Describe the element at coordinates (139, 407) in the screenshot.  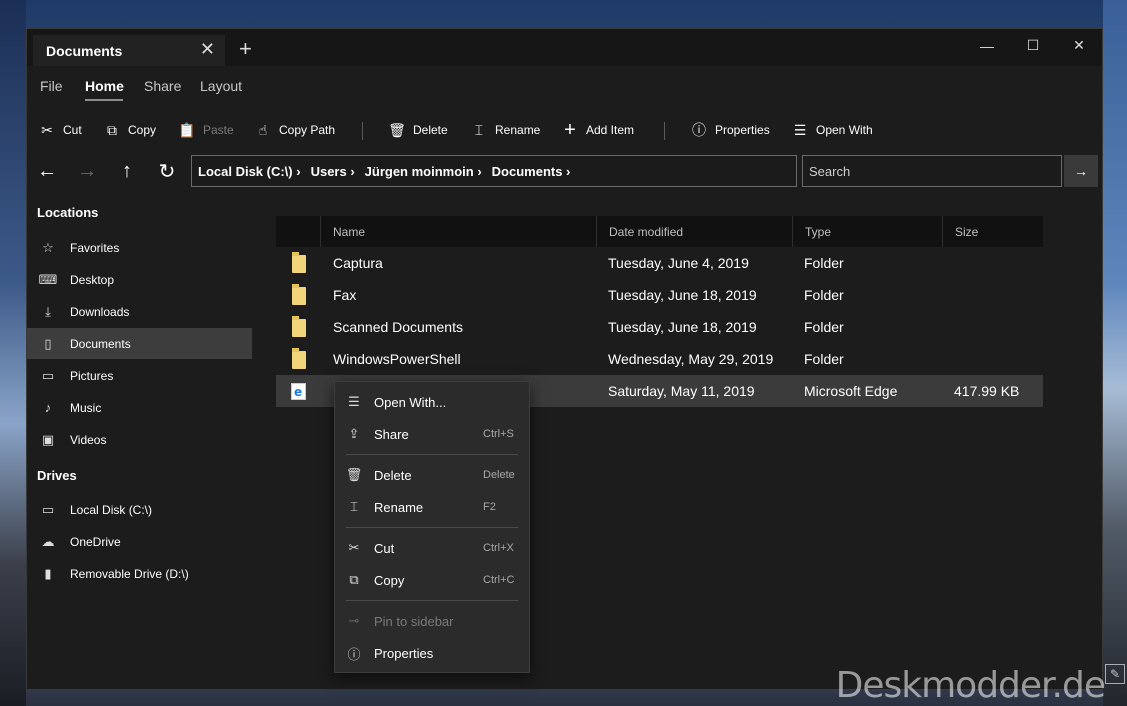
I see `sidebar-item-music: ♪ Music` at that location.